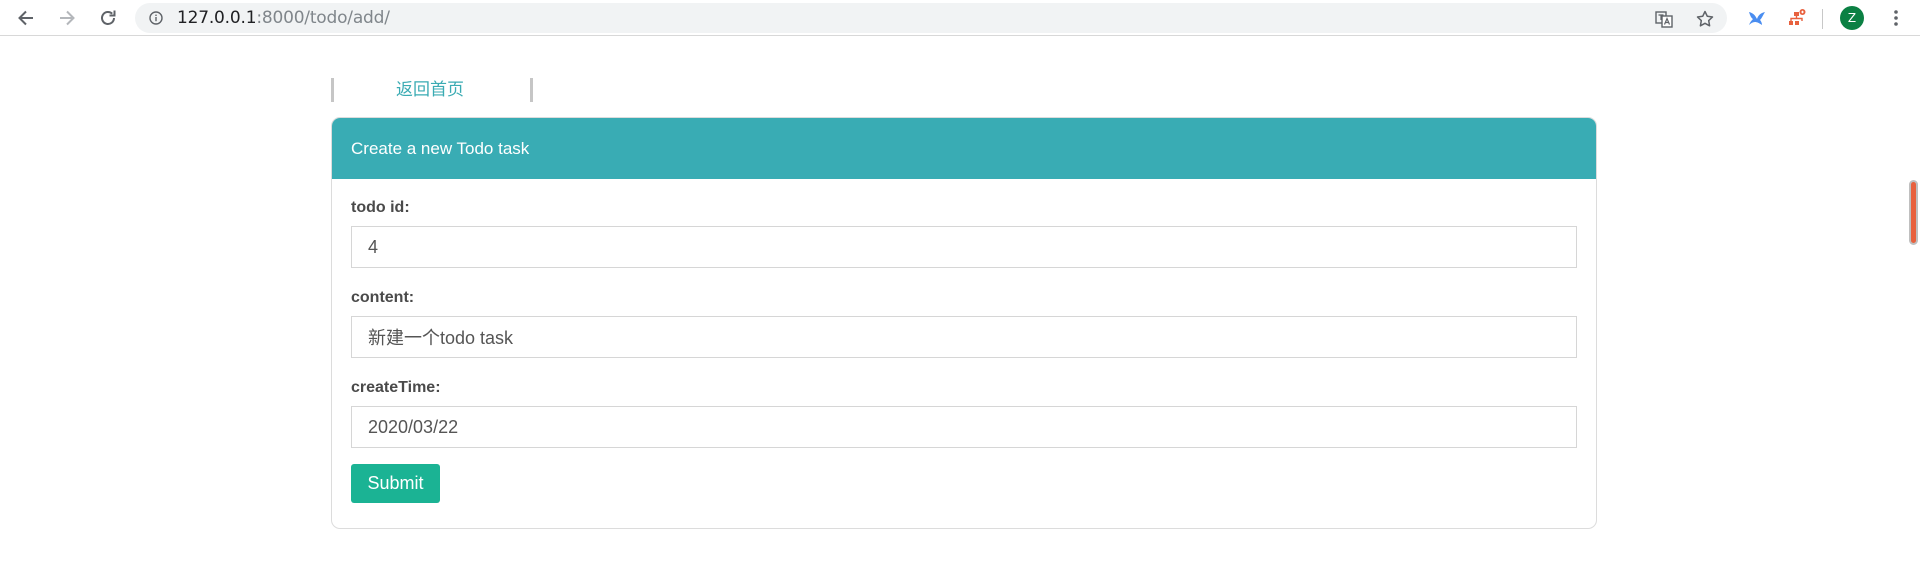  I want to click on profile-avatar: Z, so click(1852, 18).